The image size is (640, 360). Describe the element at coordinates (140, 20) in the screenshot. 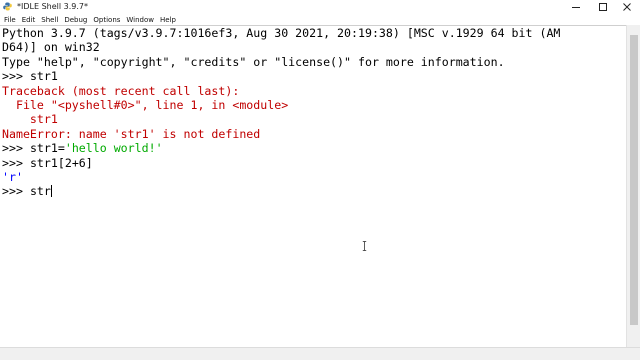

I see `menu-window: Window` at that location.